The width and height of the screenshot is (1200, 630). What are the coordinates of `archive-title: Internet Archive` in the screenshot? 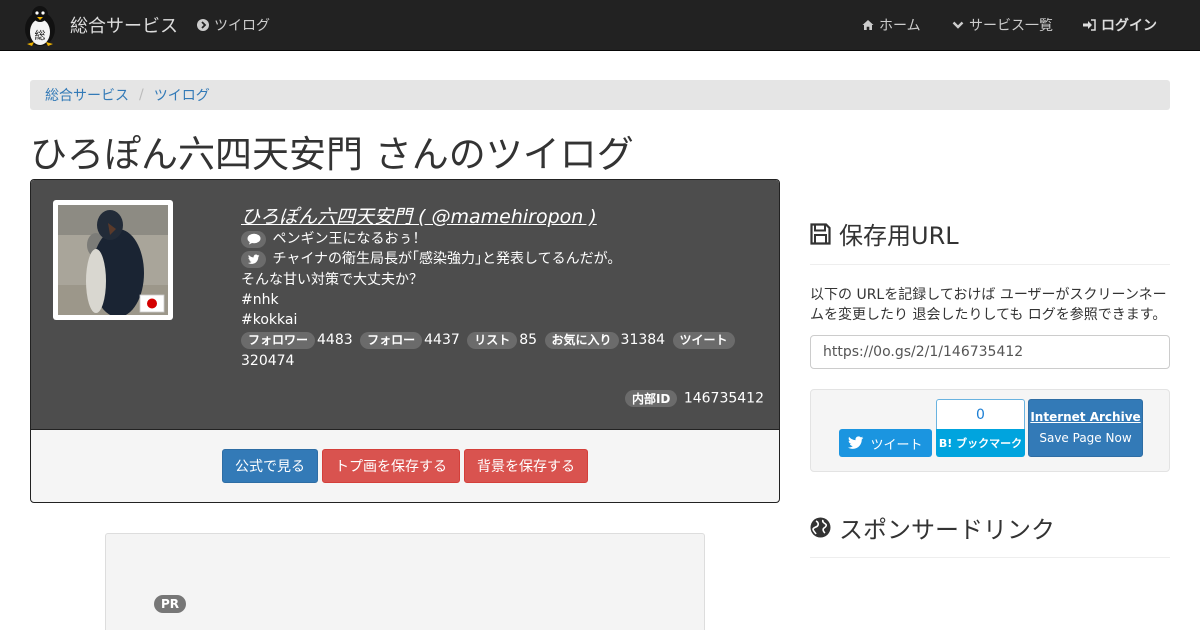 It's located at (1085, 417).